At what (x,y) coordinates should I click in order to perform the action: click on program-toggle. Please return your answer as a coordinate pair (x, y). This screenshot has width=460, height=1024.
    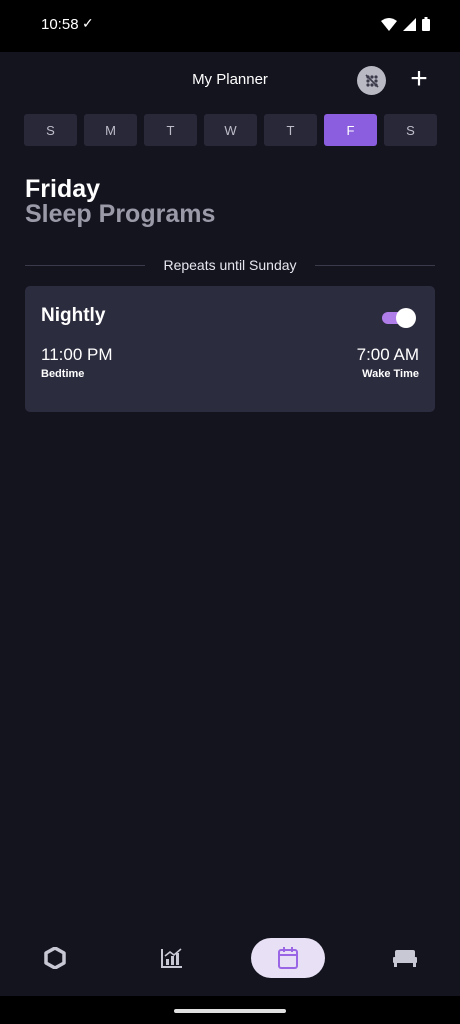
    Looking at the image, I should click on (399, 318).